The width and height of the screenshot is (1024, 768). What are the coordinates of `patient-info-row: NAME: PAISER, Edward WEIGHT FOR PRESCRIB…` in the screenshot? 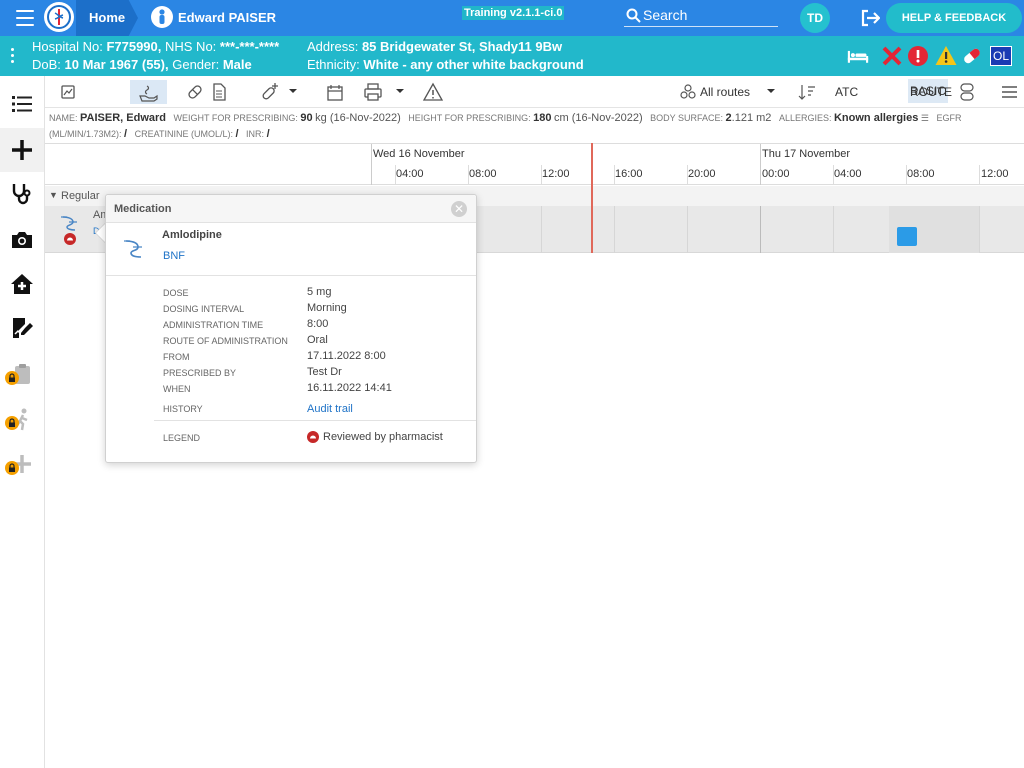 It's located at (534, 126).